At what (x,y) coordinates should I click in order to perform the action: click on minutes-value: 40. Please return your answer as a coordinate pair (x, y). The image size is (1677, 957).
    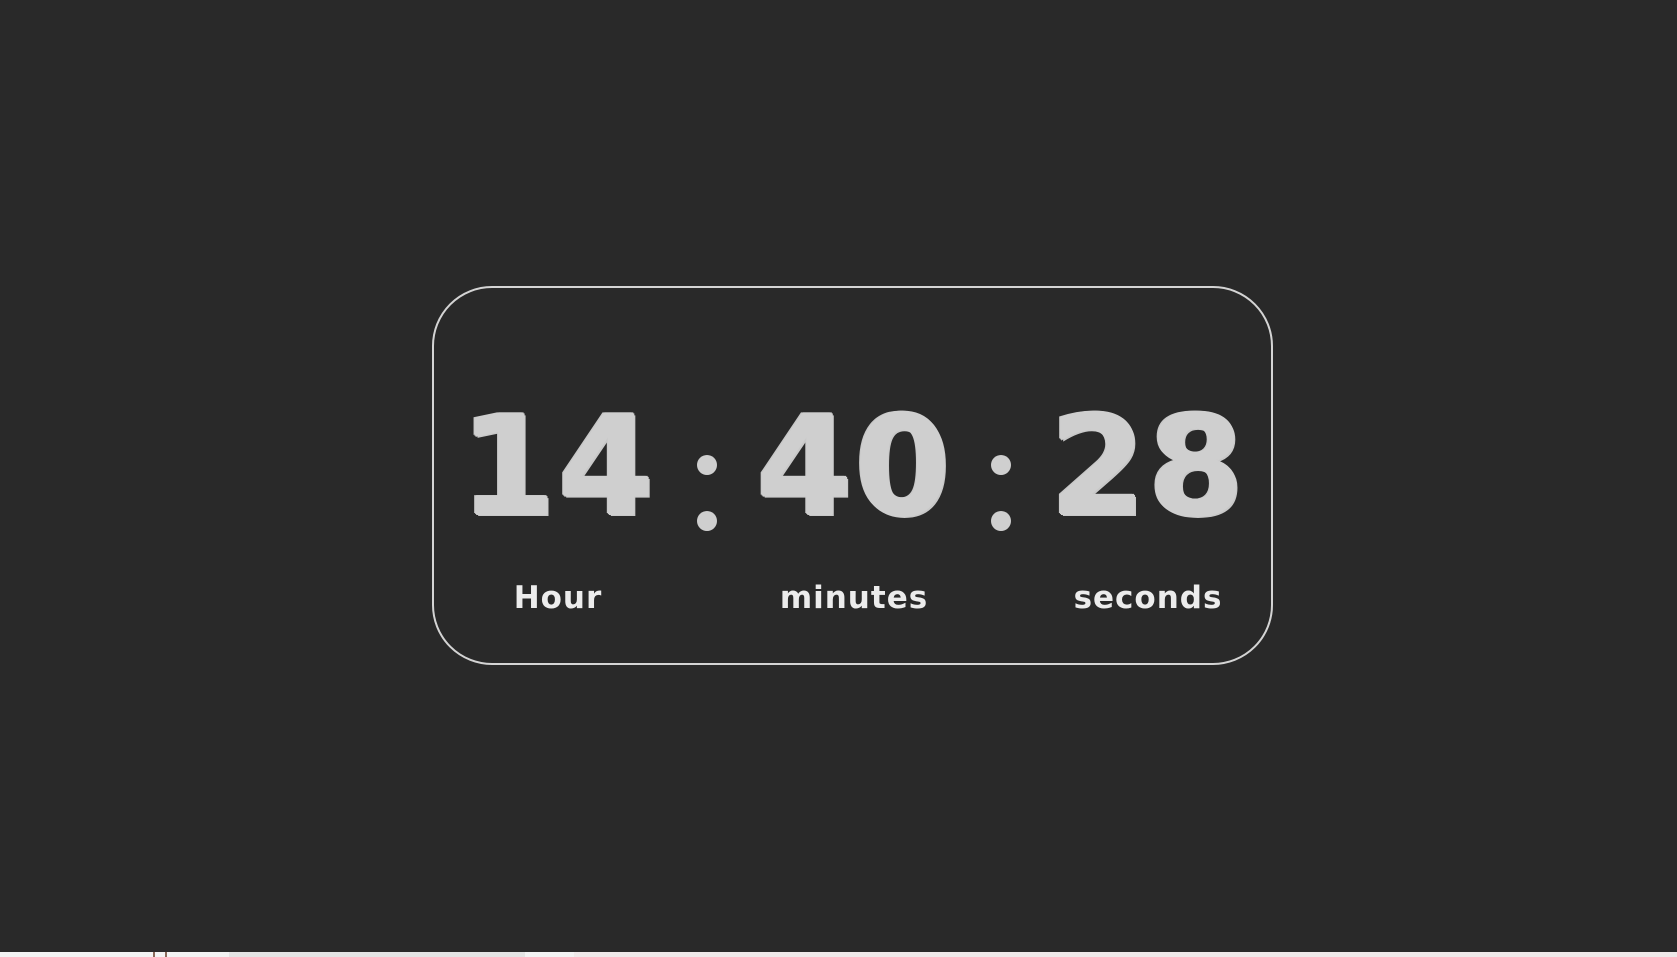
    Looking at the image, I should click on (854, 466).